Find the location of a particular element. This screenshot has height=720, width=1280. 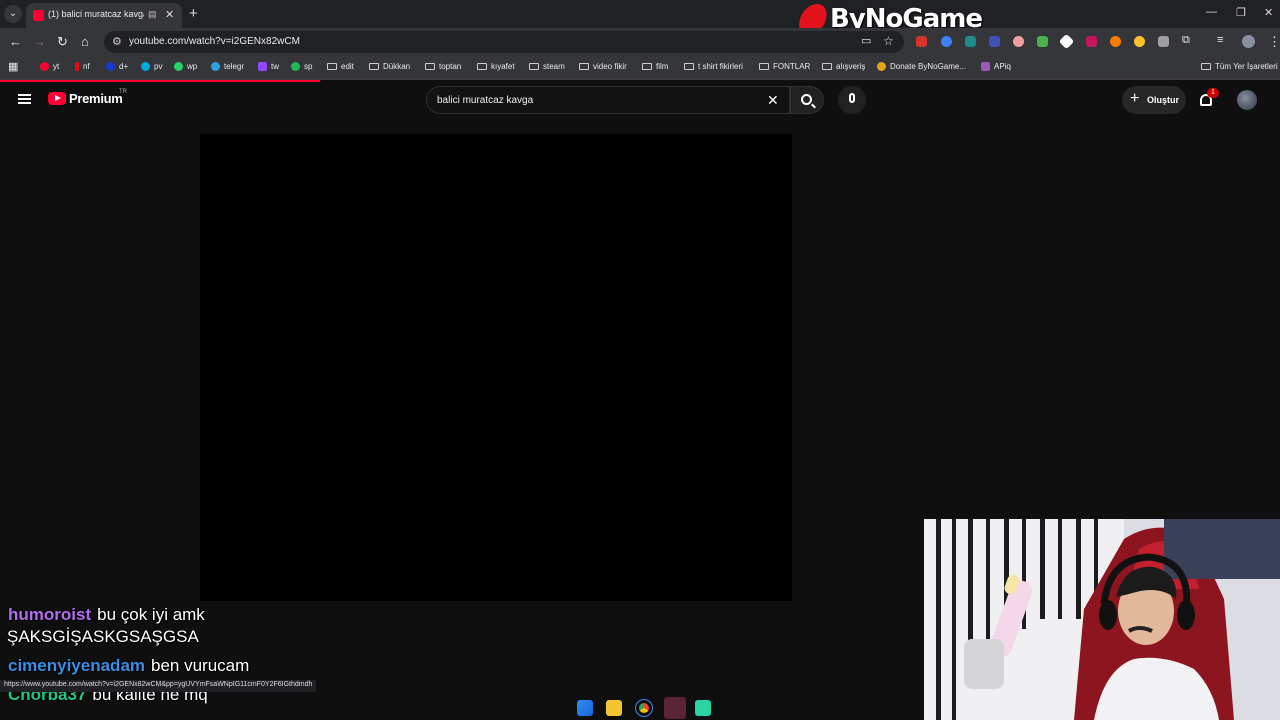

extension-grey-icon is located at coordinates (1163, 41).